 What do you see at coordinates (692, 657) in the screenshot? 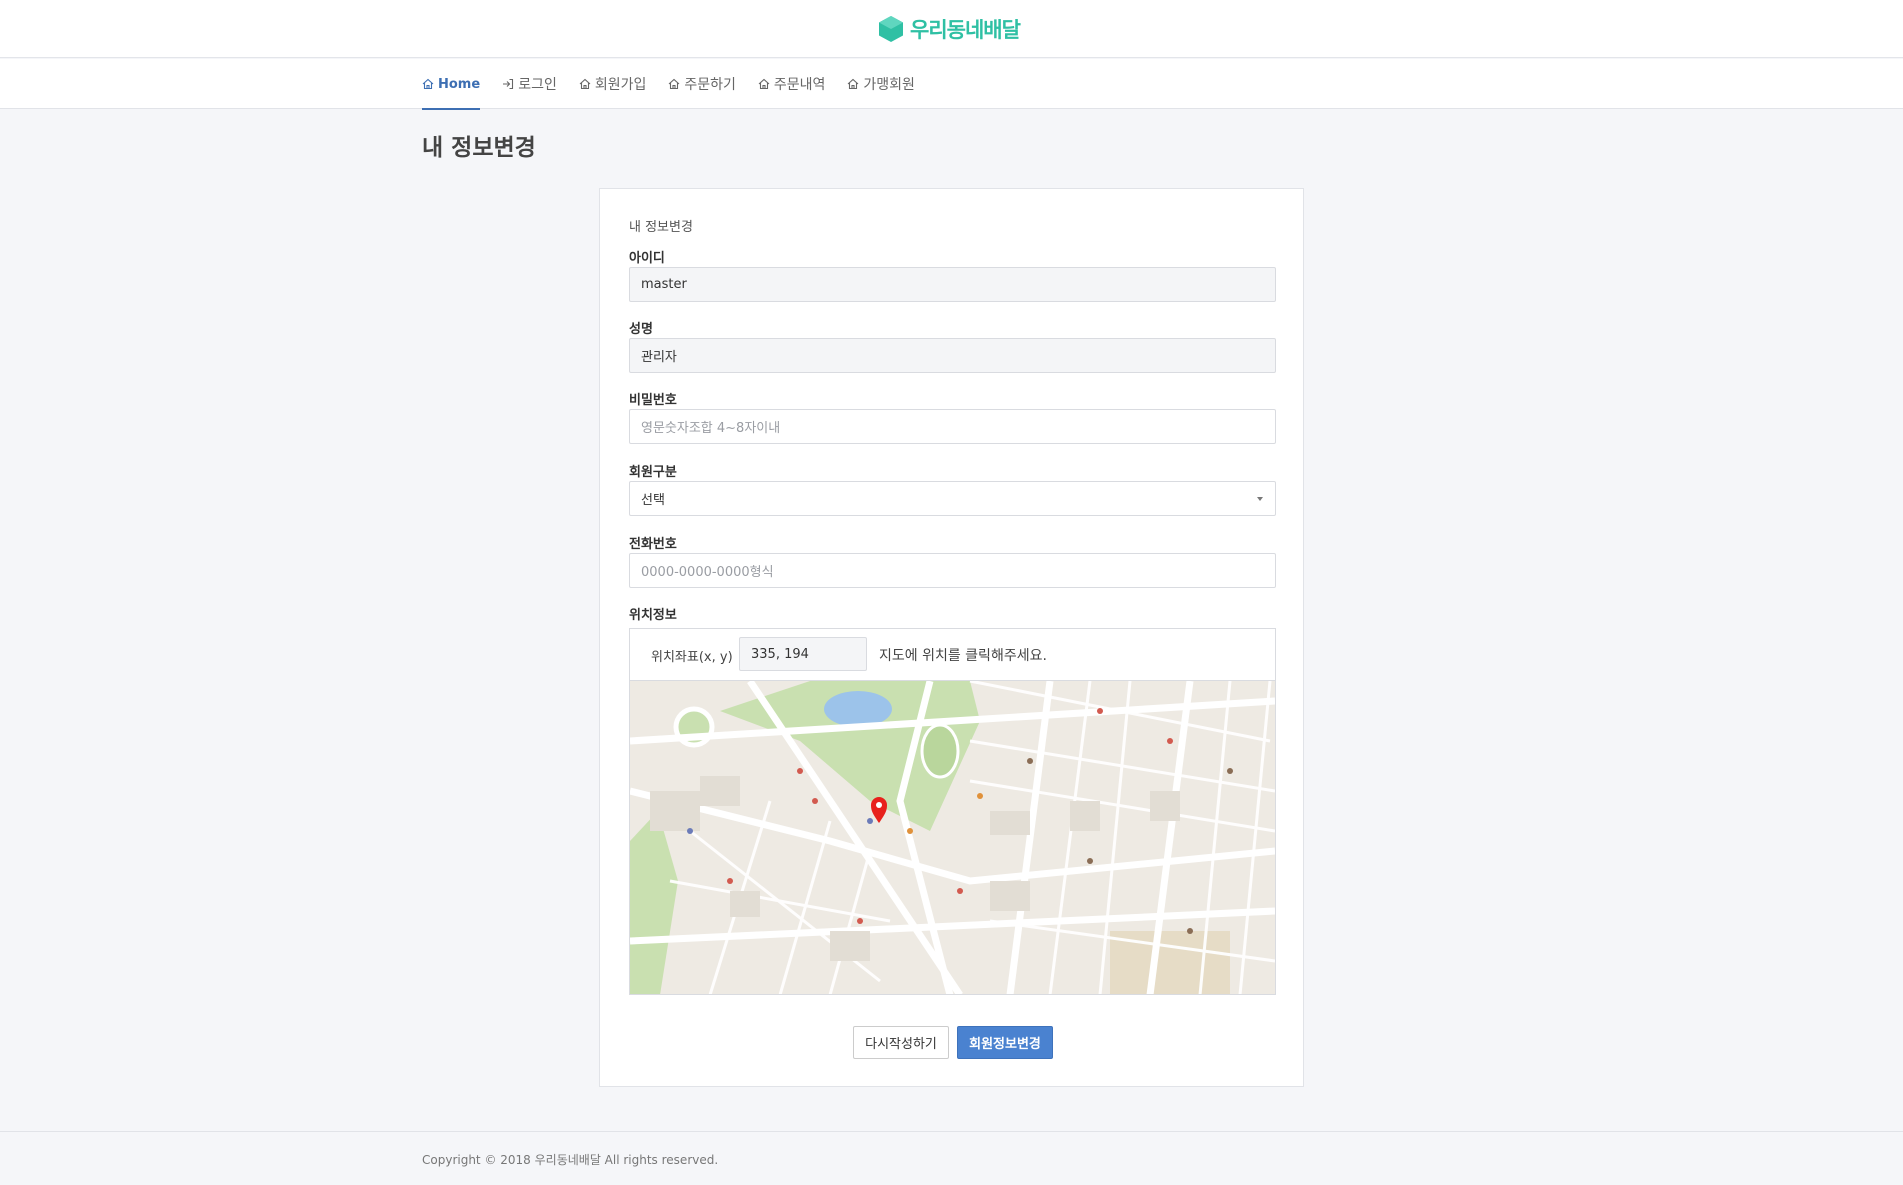
I see `coord-label: 위치좌표(x, y)` at bounding box center [692, 657].